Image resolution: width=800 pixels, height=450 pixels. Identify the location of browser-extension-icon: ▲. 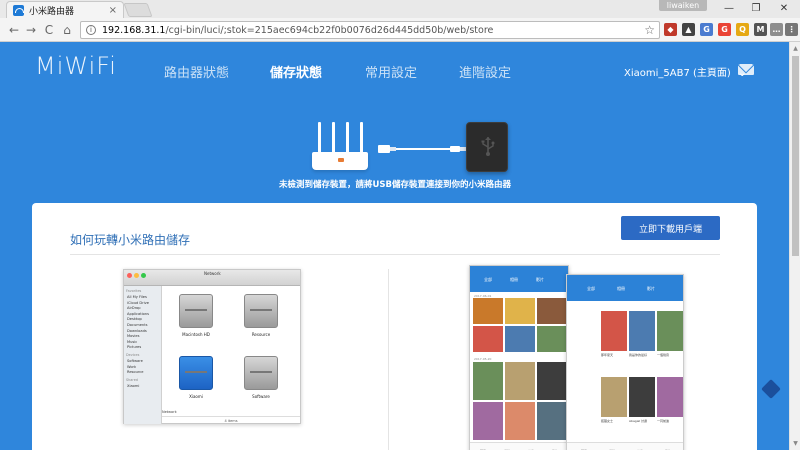
(688, 29).